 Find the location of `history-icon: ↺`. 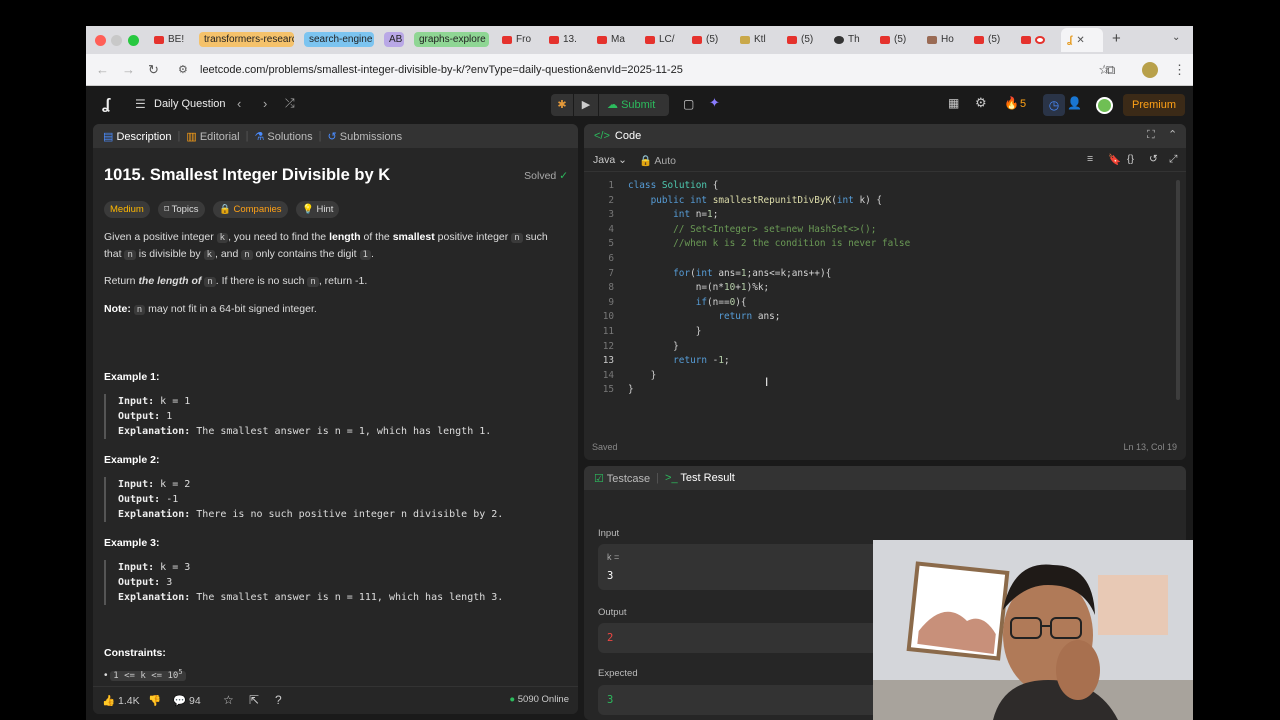

history-icon: ↺ is located at coordinates (332, 136).